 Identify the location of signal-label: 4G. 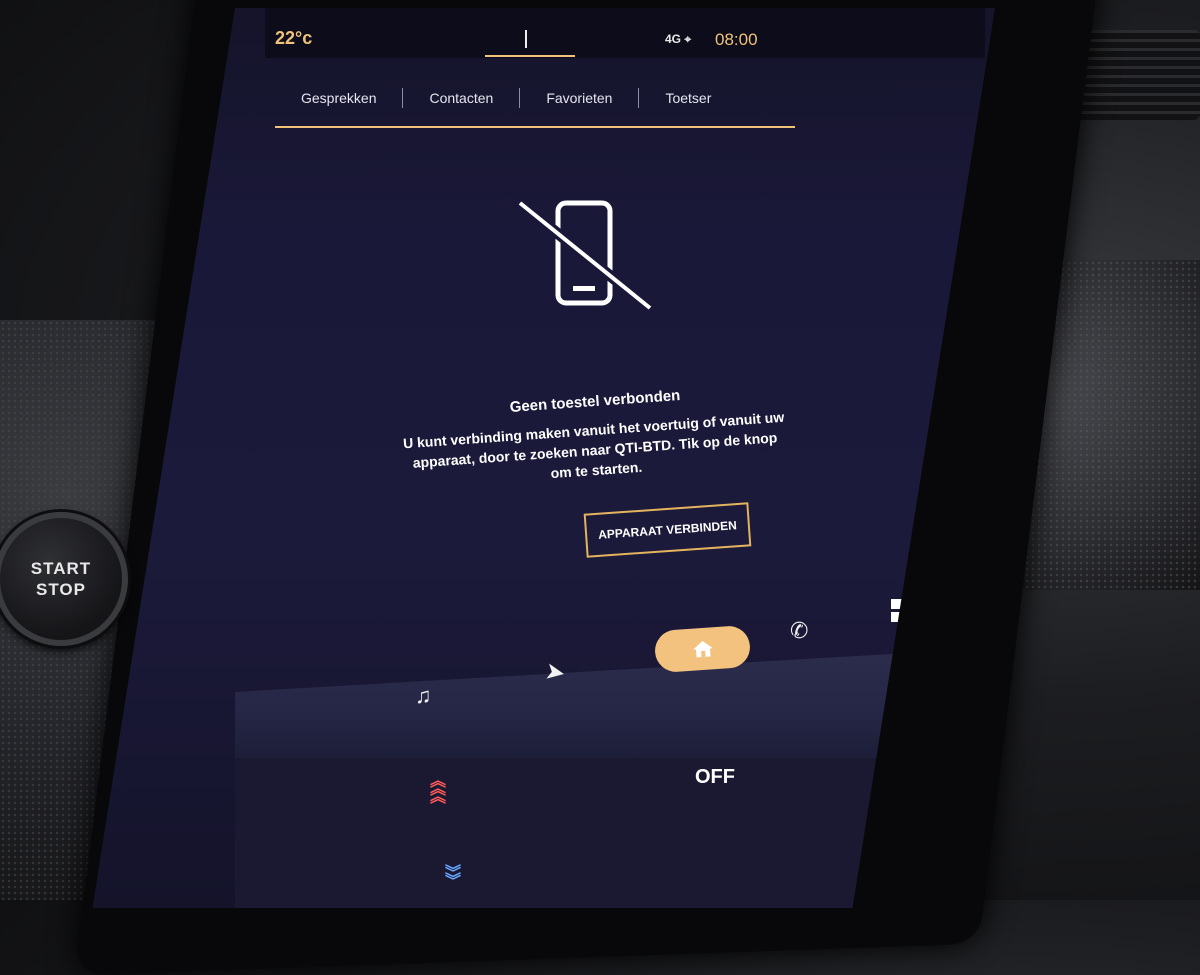
(673, 39).